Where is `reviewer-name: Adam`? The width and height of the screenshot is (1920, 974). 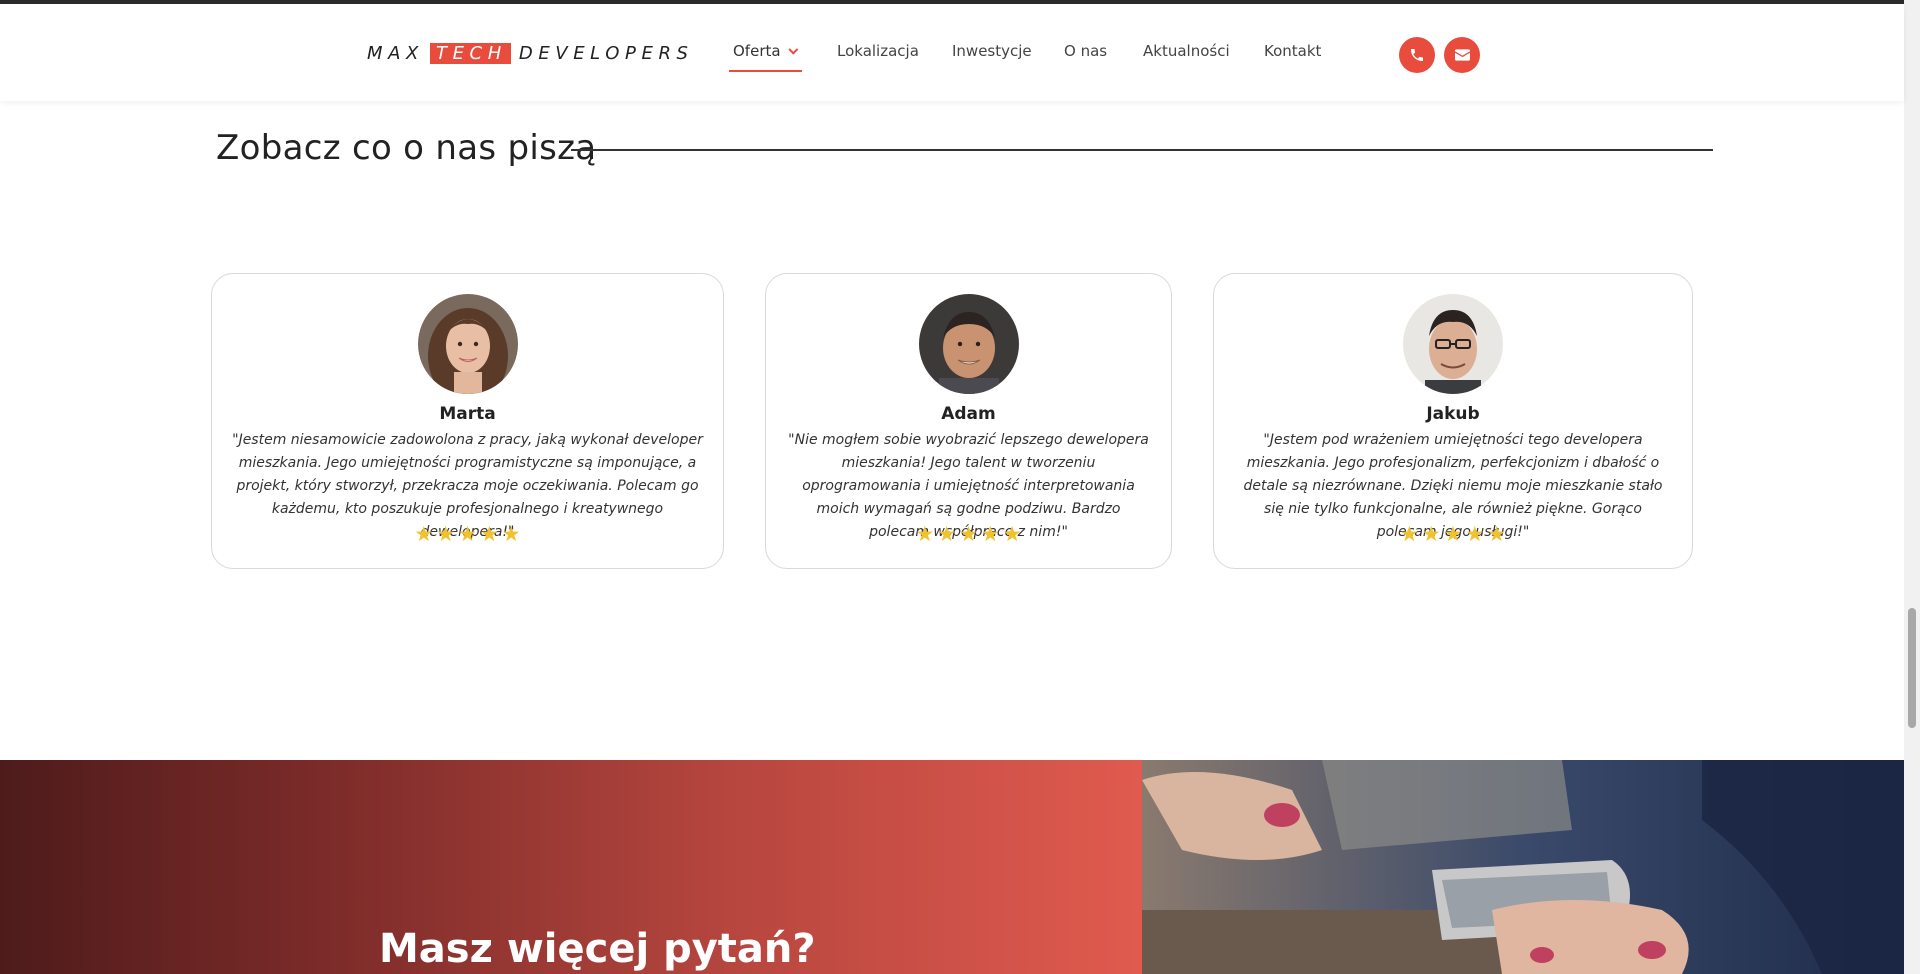 reviewer-name: Adam is located at coordinates (968, 414).